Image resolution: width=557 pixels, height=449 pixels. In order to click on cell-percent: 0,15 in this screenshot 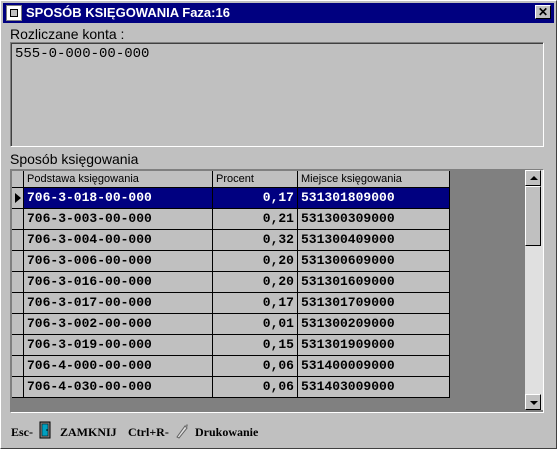, I will do `click(255, 345)`.